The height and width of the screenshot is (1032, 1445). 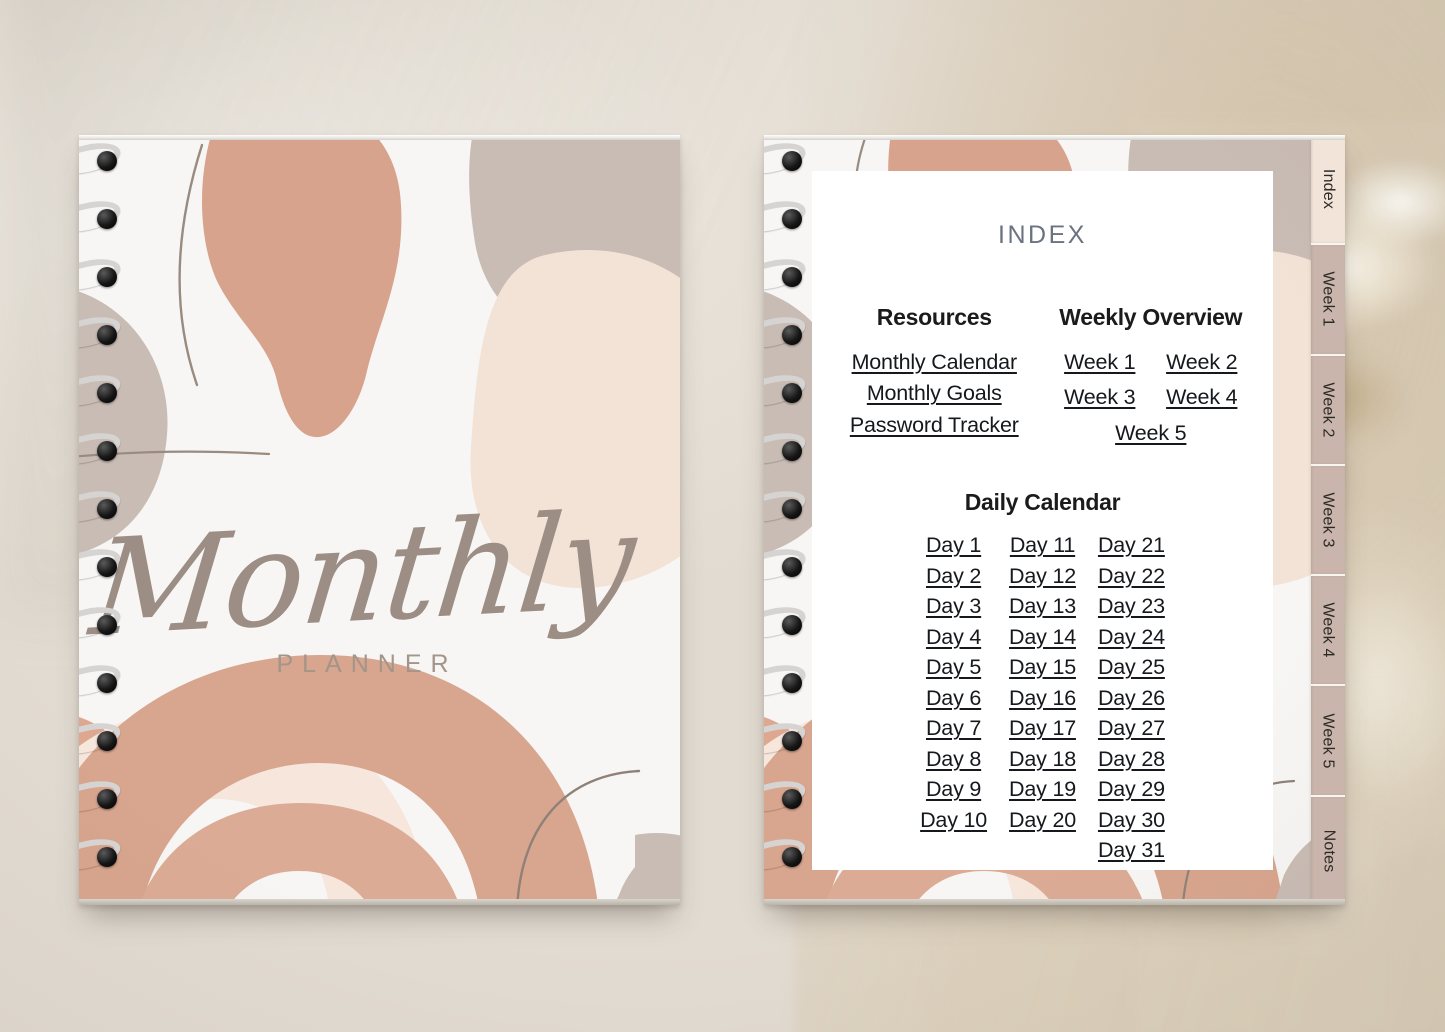 I want to click on link-monthly-goals: Monthly Goals, so click(x=934, y=393).